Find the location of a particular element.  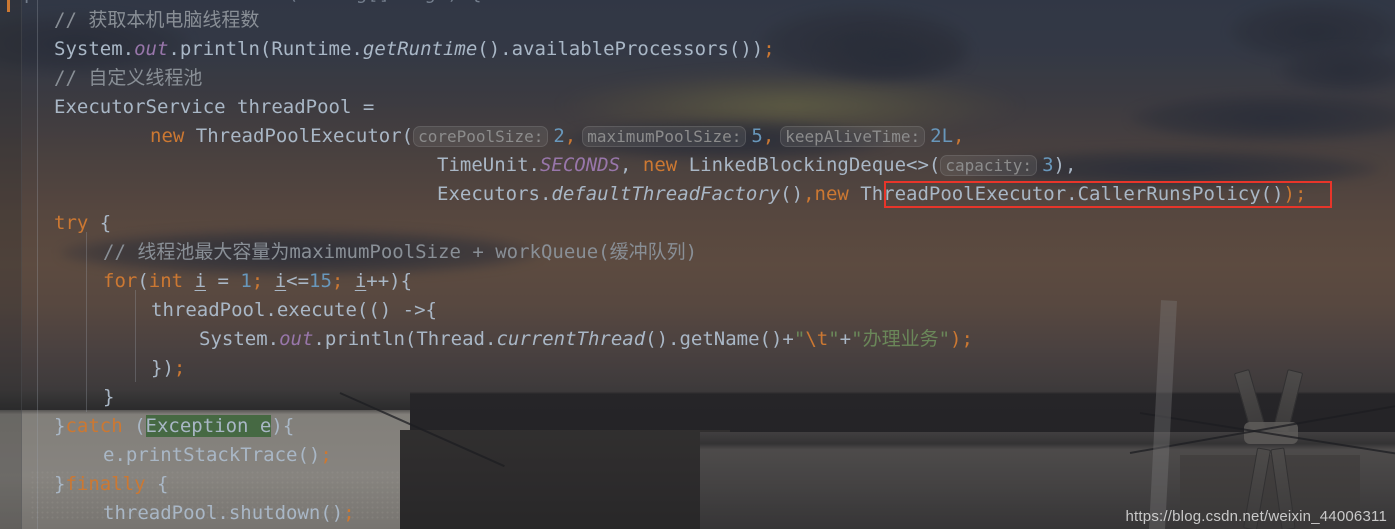

code-line-text: e.printStackTrace(); is located at coordinates (217, 455).